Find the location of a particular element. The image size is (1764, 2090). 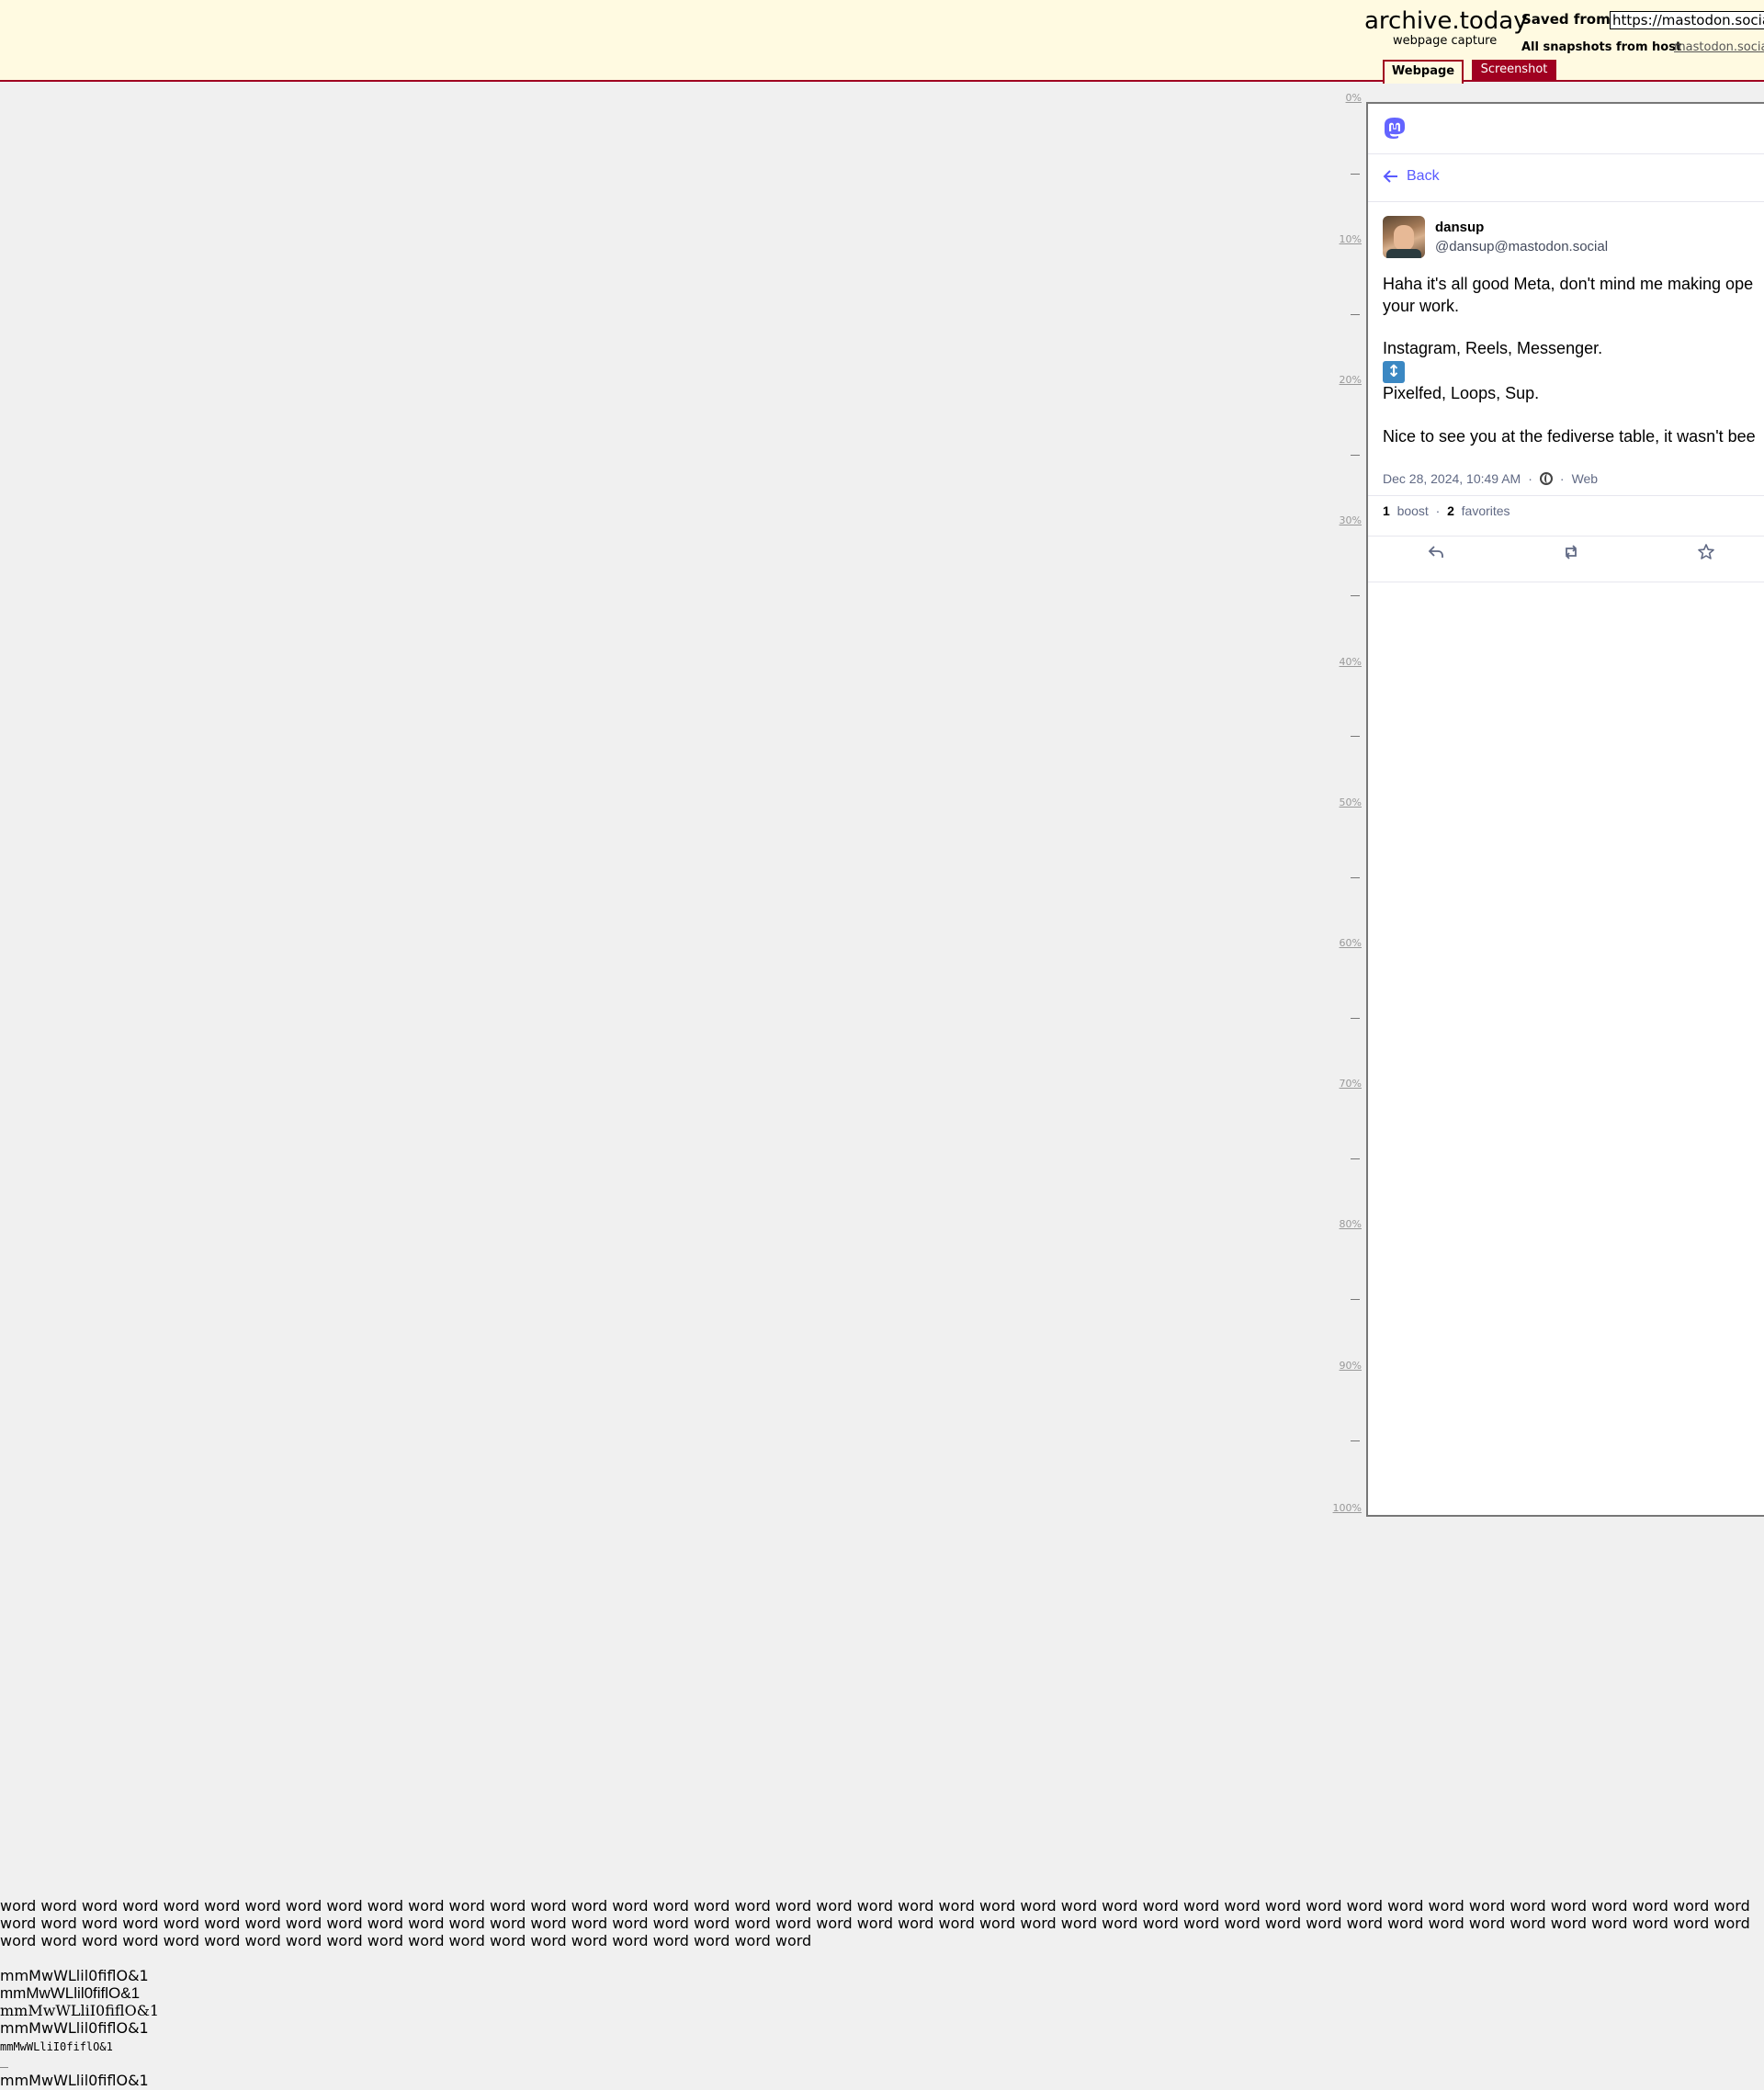

avatar-shirt is located at coordinates (1403, 253).